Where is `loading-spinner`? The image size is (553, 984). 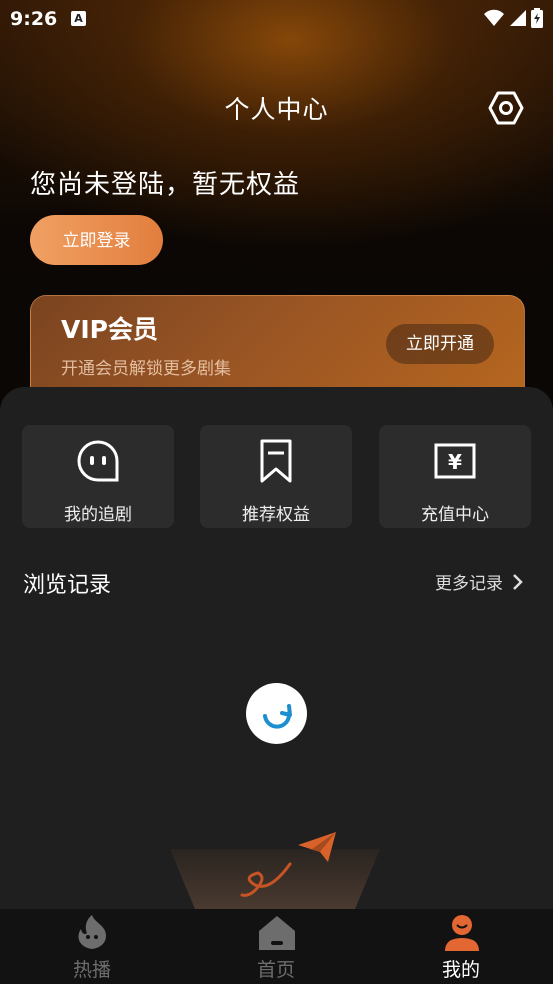 loading-spinner is located at coordinates (276, 713).